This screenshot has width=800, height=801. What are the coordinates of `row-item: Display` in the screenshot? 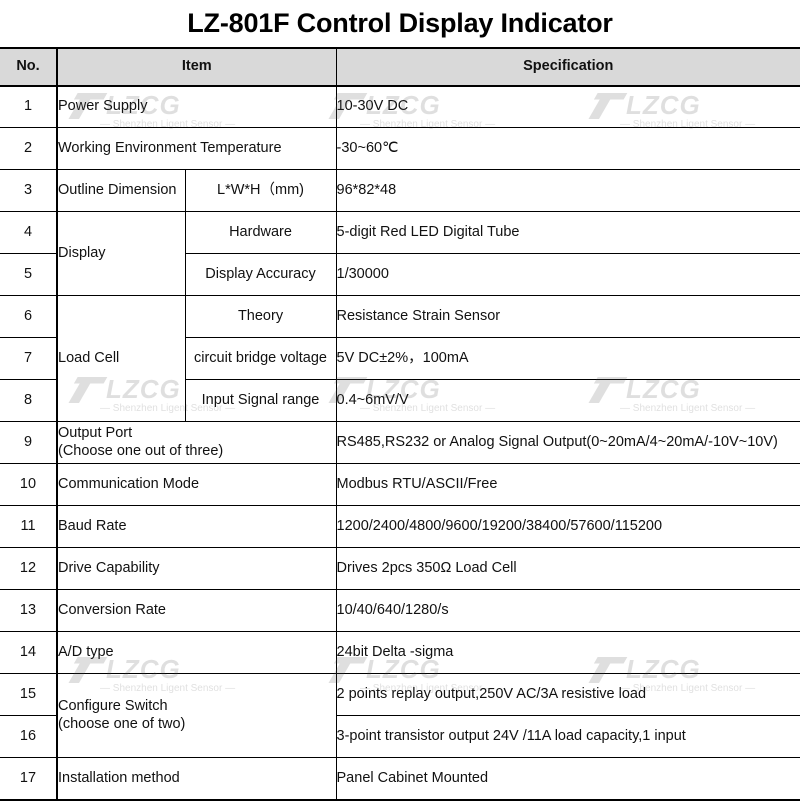 It's located at (121, 253).